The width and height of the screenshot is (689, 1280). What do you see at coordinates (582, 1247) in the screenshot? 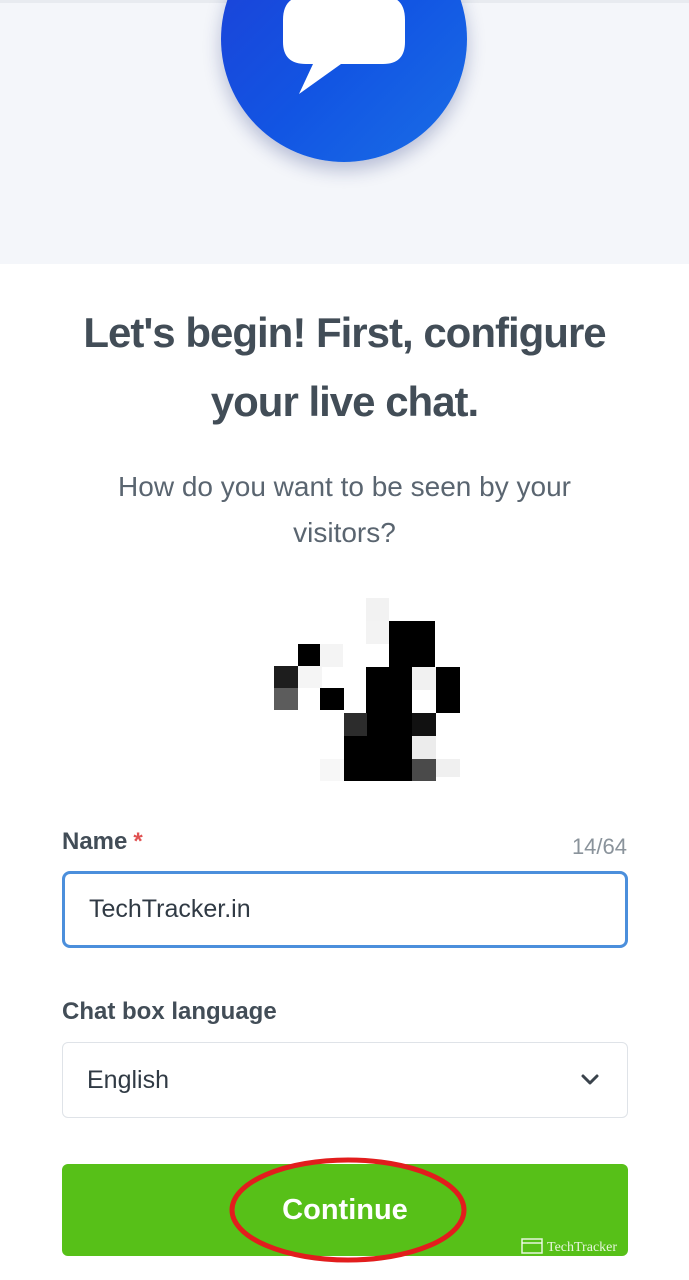
I see `watermark-text: TechTracker` at bounding box center [582, 1247].